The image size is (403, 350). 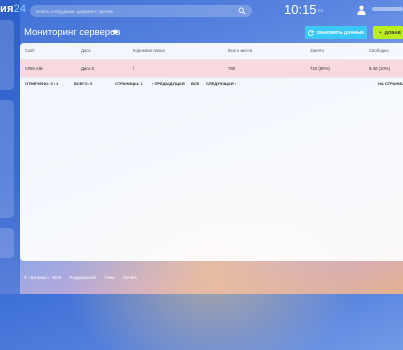 I want to click on column-header: Корневая папка, so click(x=149, y=51).